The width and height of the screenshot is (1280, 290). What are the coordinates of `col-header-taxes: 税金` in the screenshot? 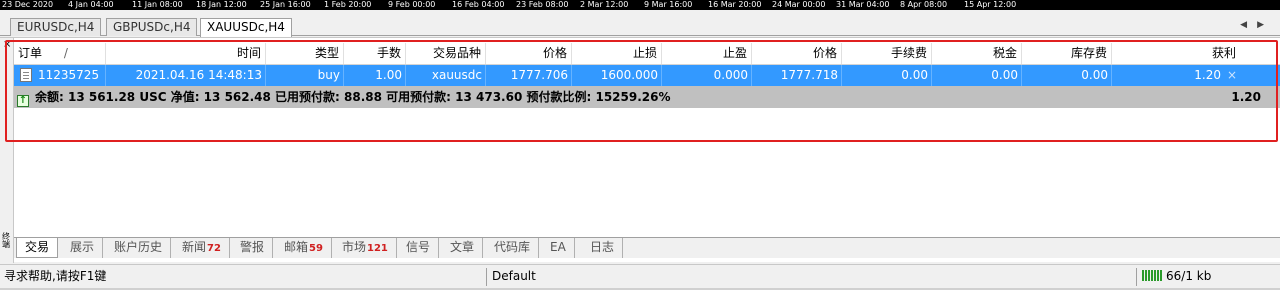 It's located at (977, 53).